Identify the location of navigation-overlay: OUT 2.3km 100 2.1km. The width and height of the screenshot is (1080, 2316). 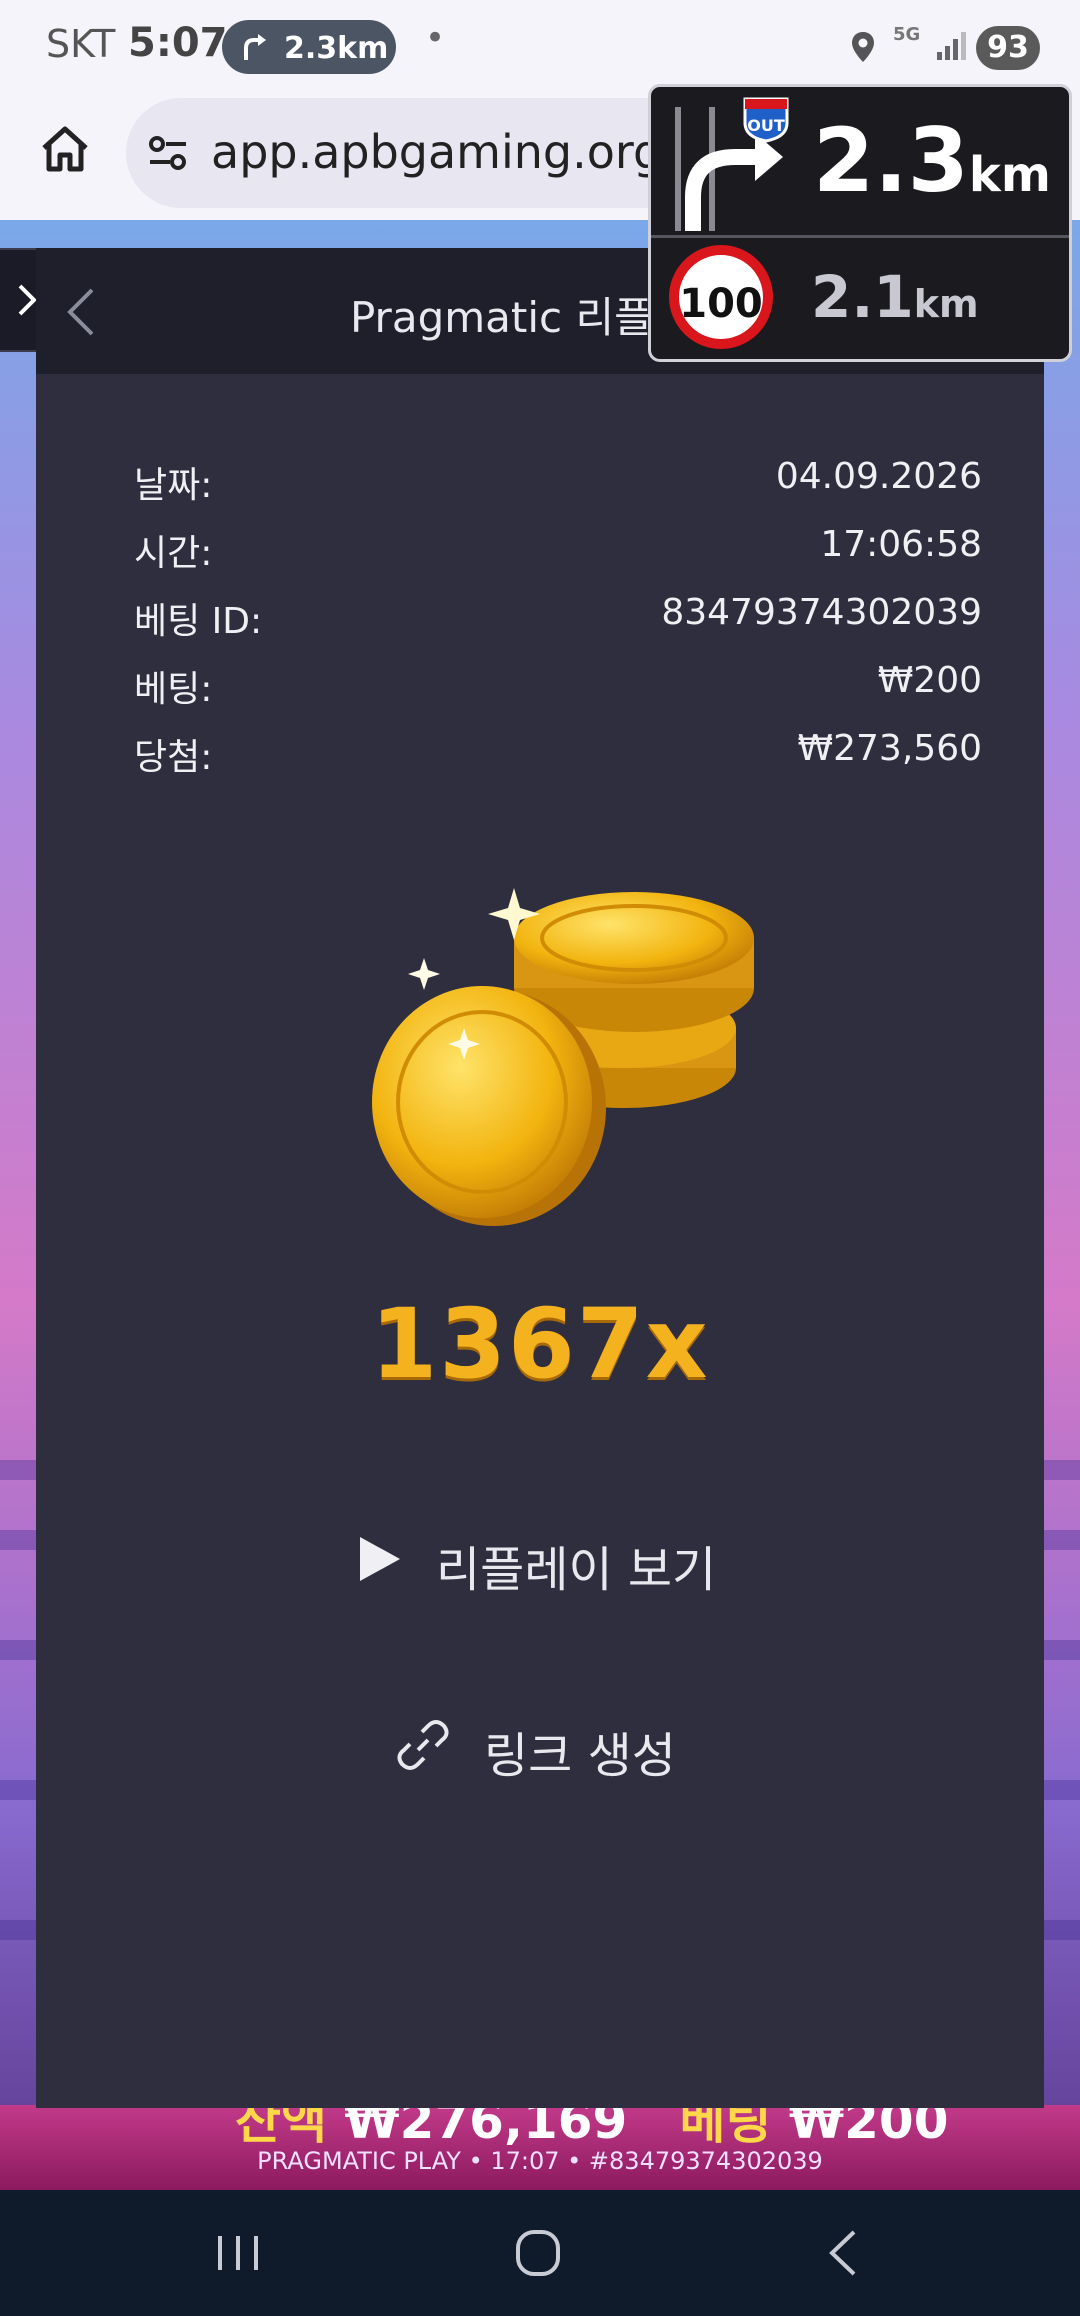
(860, 223).